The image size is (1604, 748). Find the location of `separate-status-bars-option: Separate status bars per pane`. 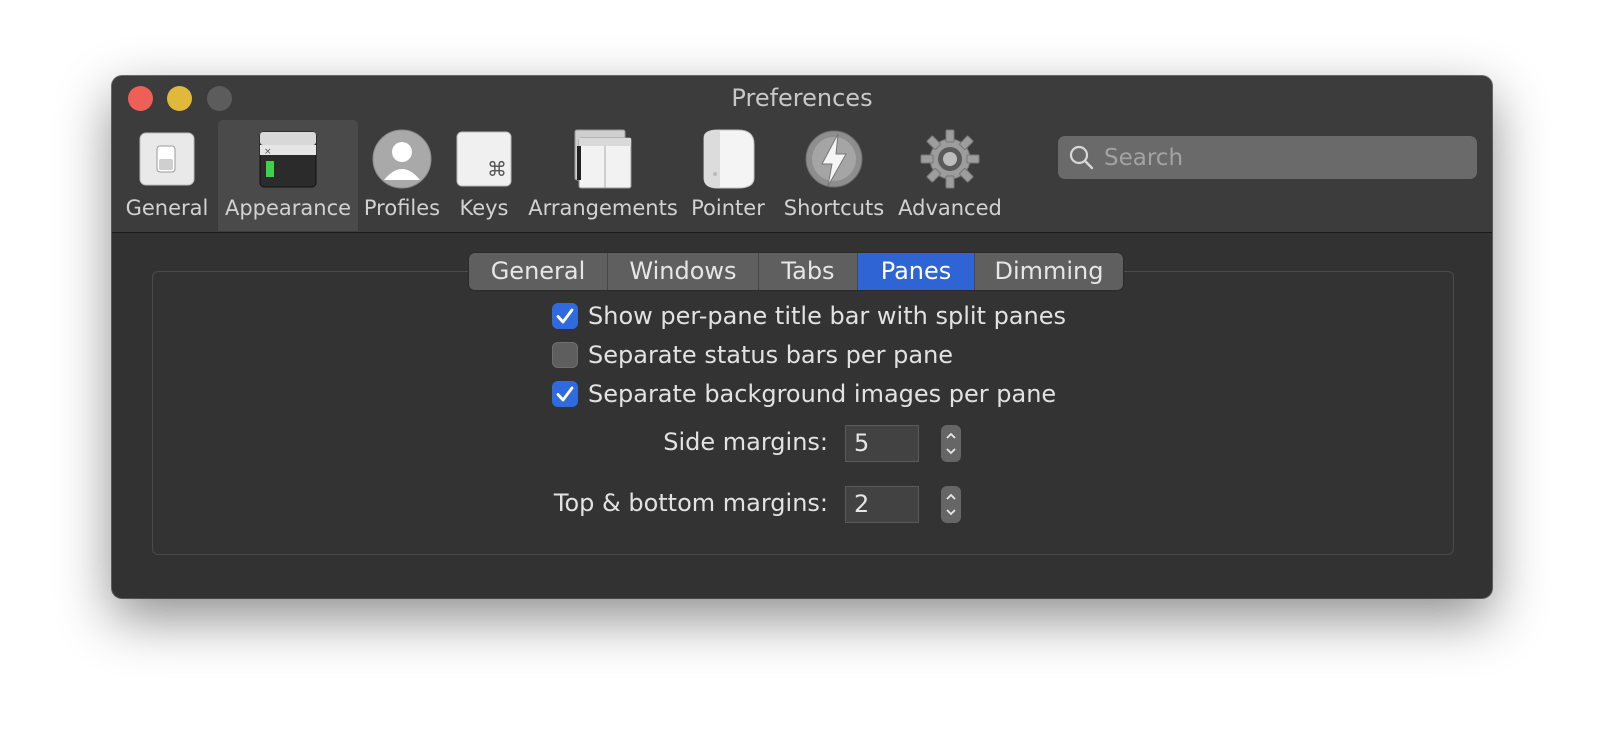

separate-status-bars-option: Separate status bars per pane is located at coordinates (752, 355).